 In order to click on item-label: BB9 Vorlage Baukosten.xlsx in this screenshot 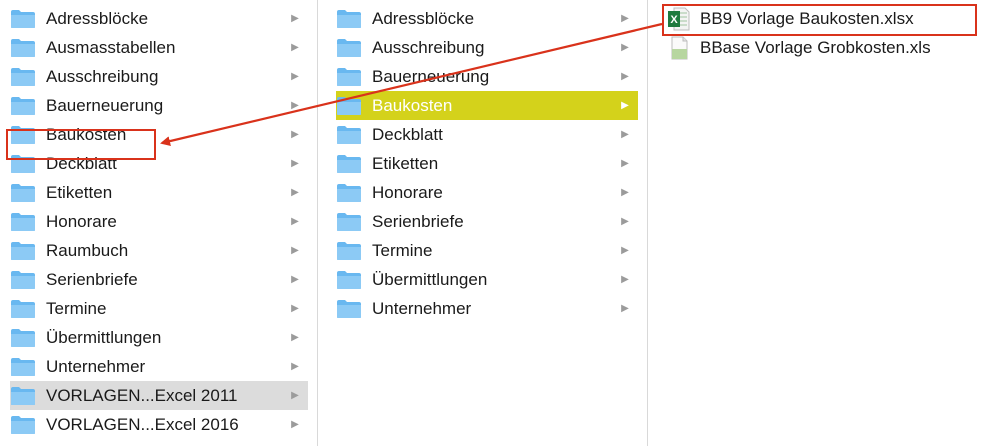, I will do `click(807, 18)`.